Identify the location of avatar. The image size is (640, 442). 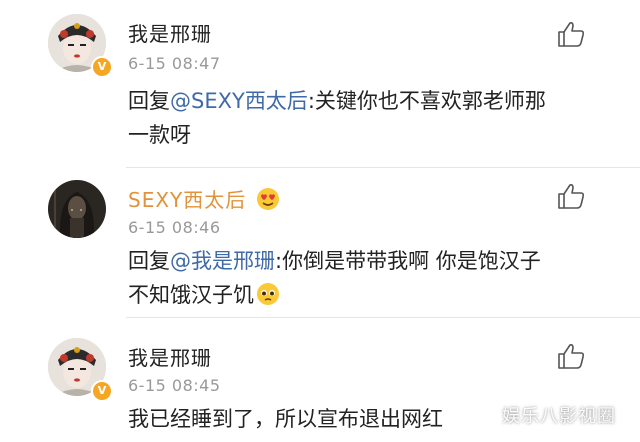
(77, 209).